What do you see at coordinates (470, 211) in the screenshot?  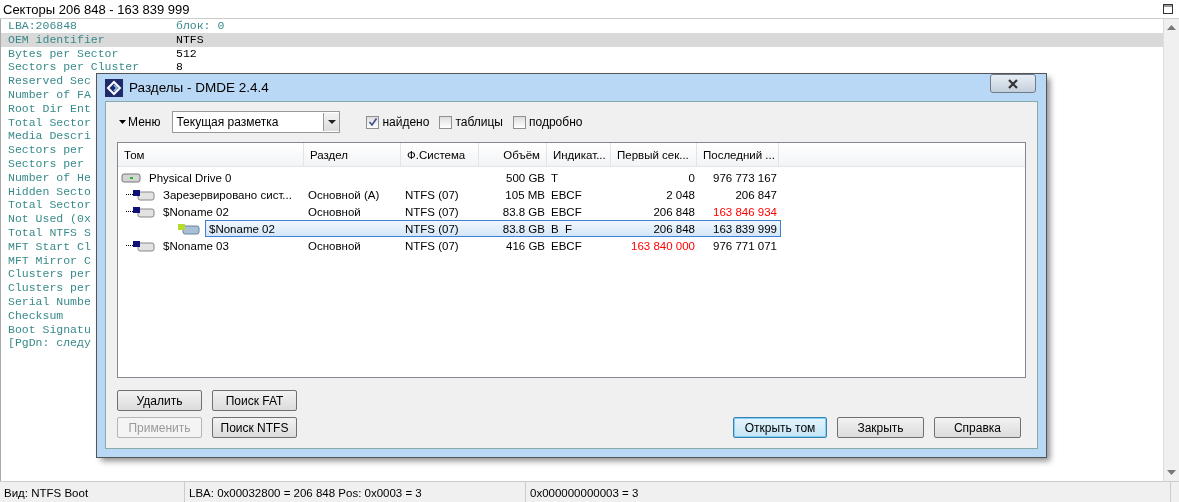 I see `table-row: $Noname 02 Основной NTFS (07) 83.8 GB EBCF 206 848 163 846 934` at bounding box center [470, 211].